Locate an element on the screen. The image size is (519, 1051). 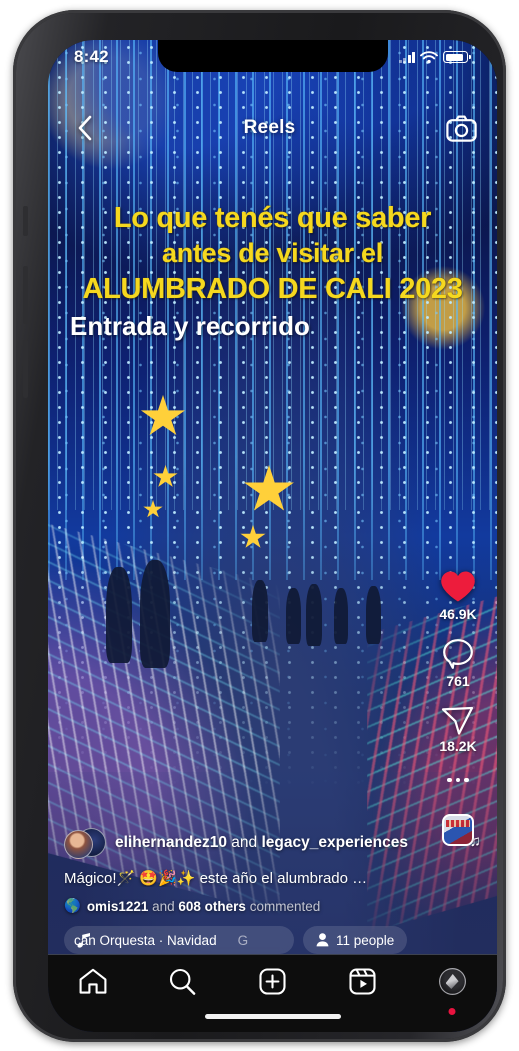
tab-create is located at coordinates (273, 988).